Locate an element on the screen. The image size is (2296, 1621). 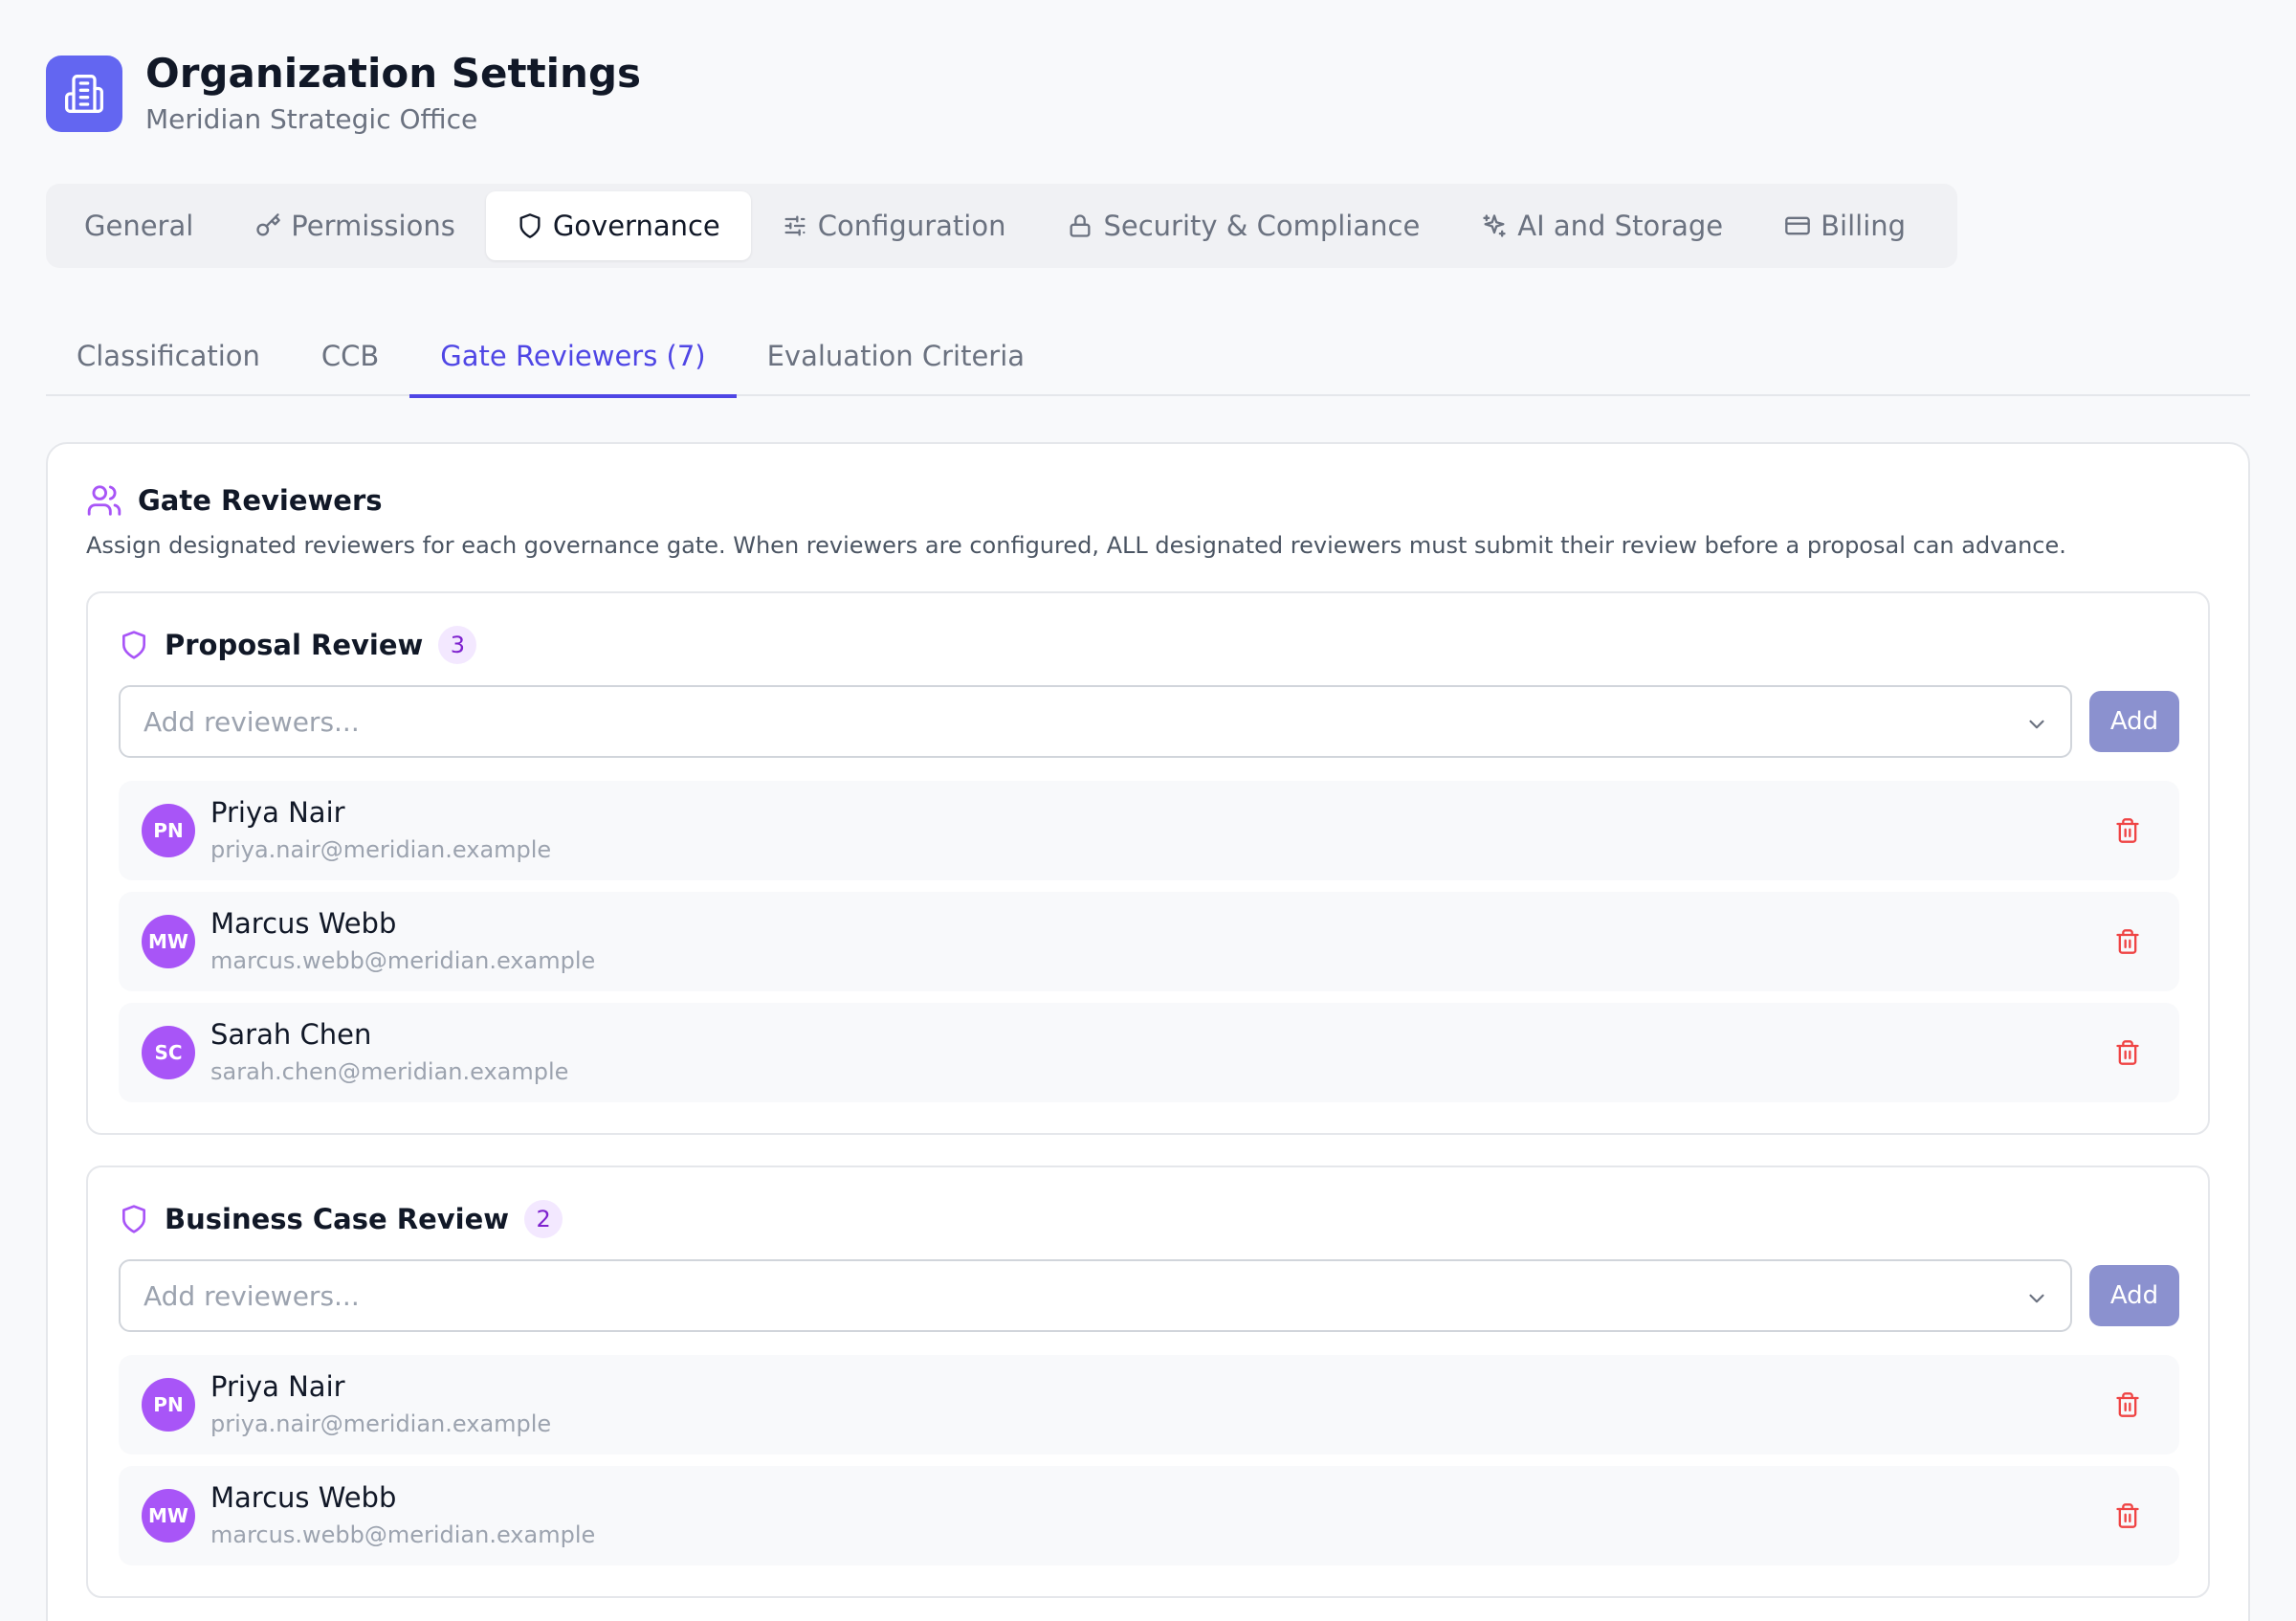
tab-permissions: Permissions is located at coordinates (355, 225).